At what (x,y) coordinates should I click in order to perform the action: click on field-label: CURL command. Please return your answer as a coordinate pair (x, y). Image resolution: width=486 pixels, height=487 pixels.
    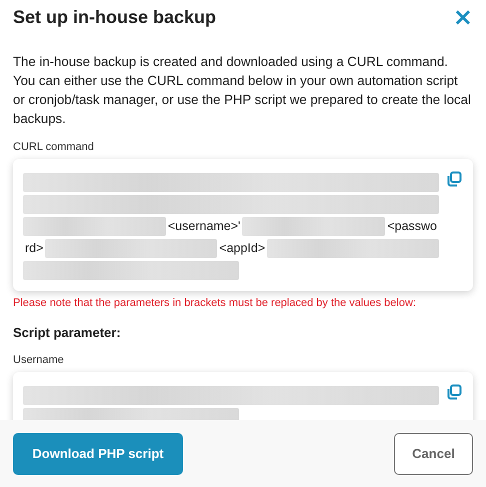
    Looking at the image, I should click on (54, 147).